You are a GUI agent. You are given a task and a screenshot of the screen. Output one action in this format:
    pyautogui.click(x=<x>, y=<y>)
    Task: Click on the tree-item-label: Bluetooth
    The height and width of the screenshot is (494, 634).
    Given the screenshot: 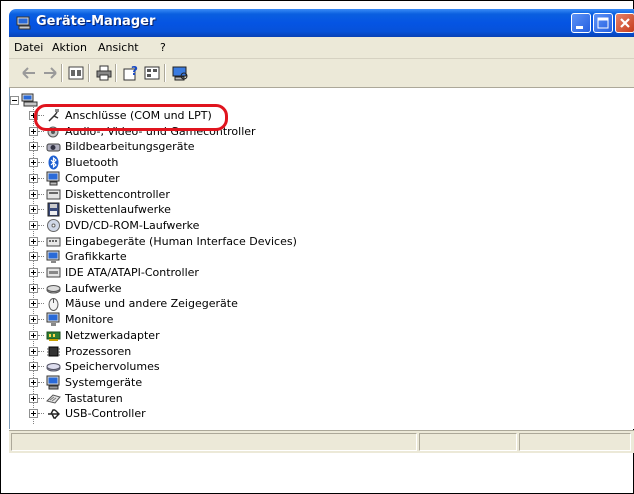 What is the action you would take?
    pyautogui.click(x=92, y=162)
    